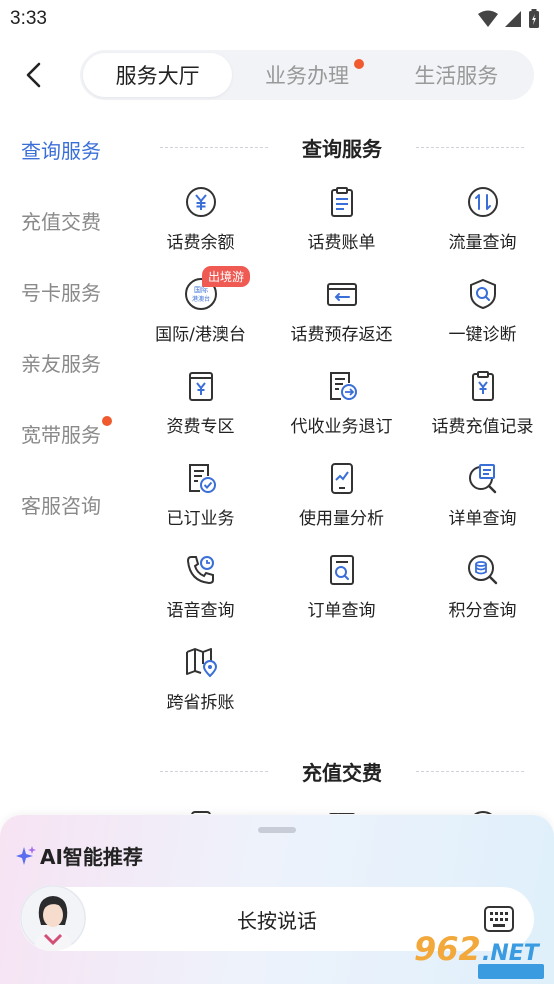 The width and height of the screenshot is (554, 984). Describe the element at coordinates (61, 151) in the screenshot. I see `sidebar-item-label: 查询服务` at that location.